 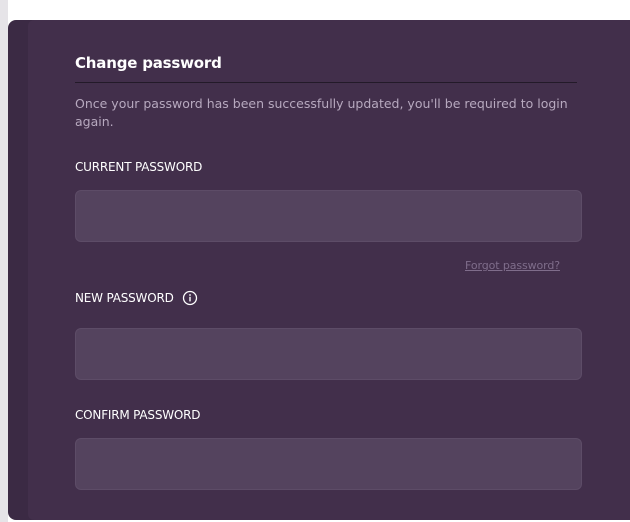 What do you see at coordinates (328, 464) in the screenshot?
I see `confirm-password-input` at bounding box center [328, 464].